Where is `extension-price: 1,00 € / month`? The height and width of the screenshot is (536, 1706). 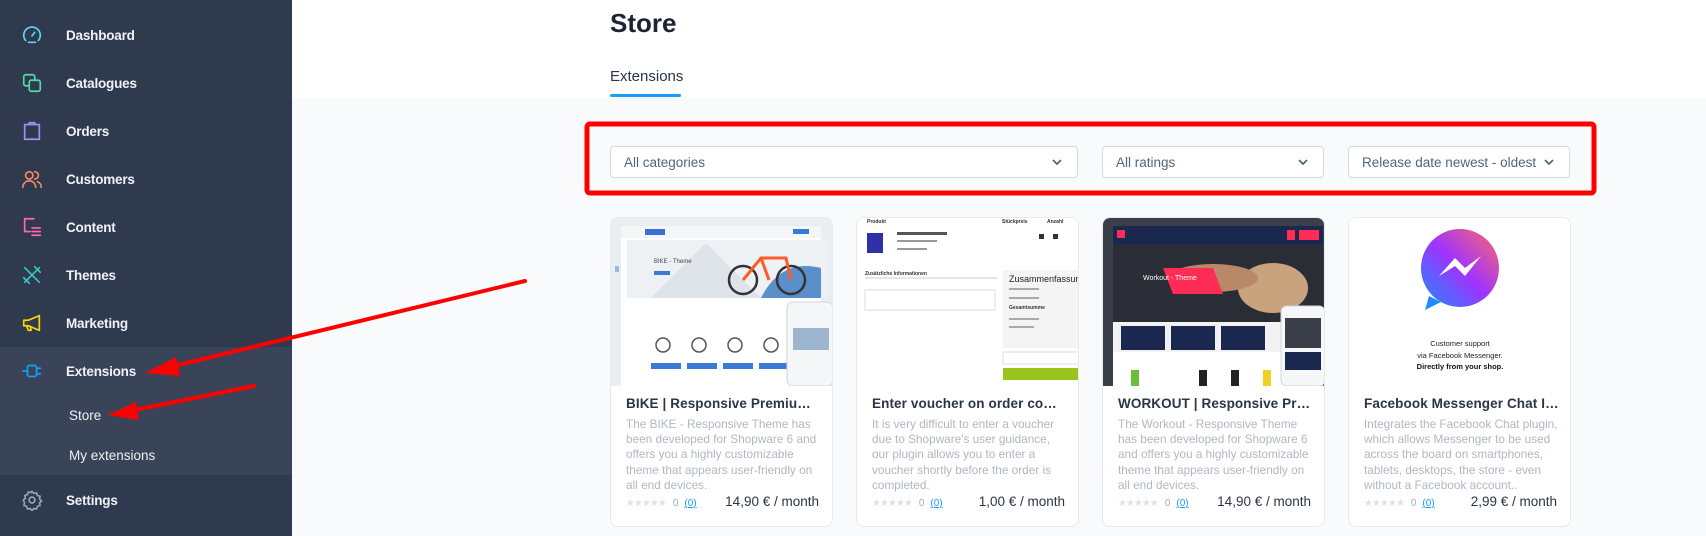 extension-price: 1,00 € / month is located at coordinates (1021, 501).